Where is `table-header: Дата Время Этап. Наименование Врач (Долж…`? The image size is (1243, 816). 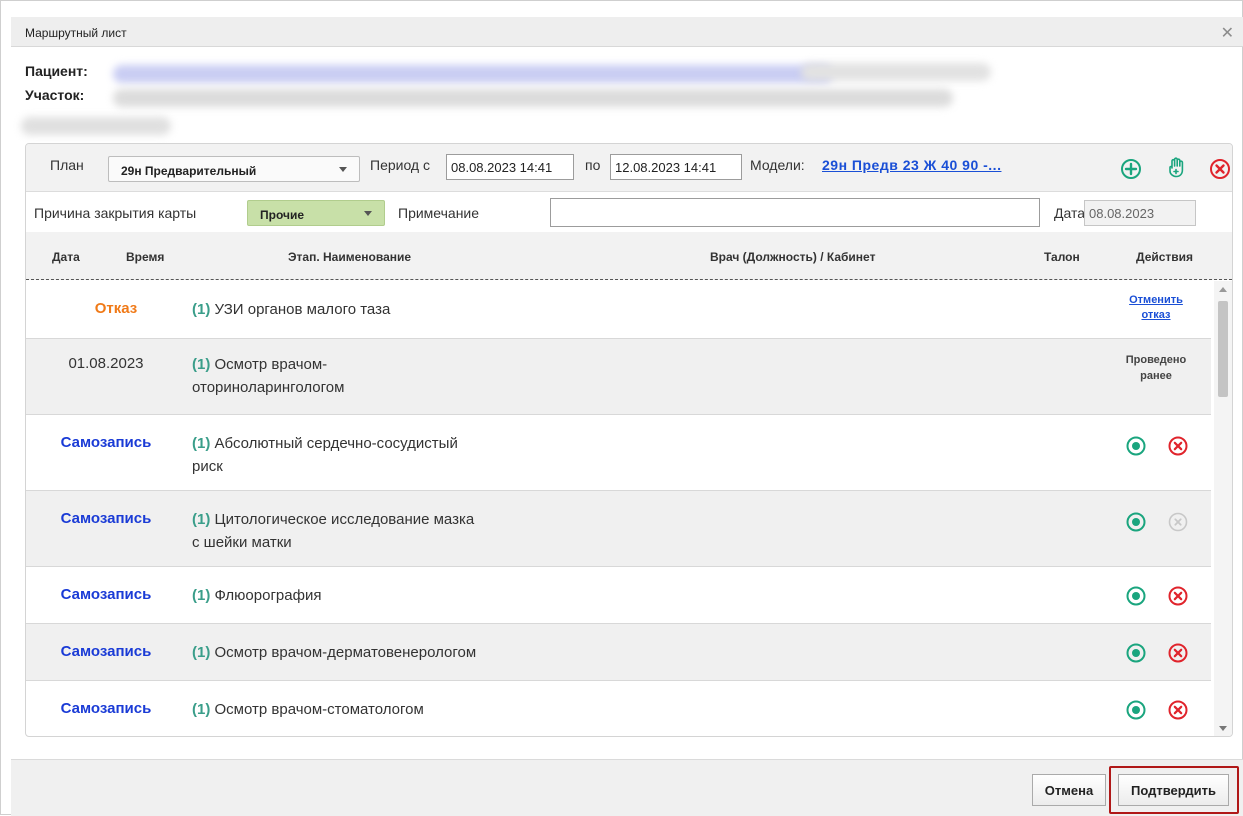
table-header: Дата Время Этап. Наименование Врач (Долж… is located at coordinates (629, 256).